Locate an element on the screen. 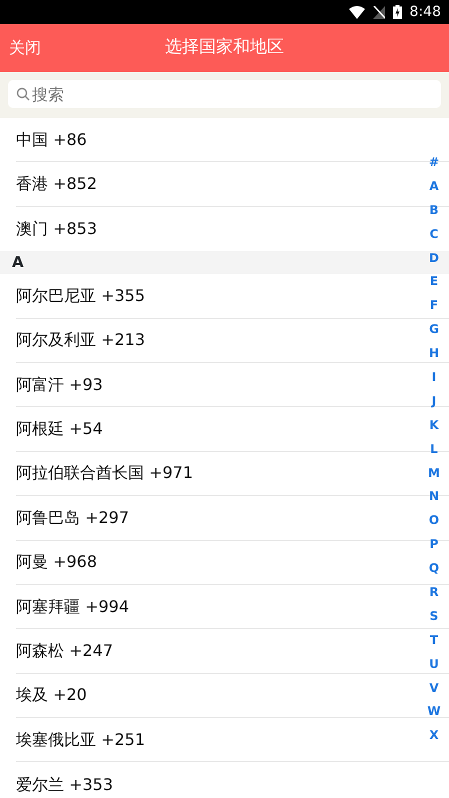 This screenshot has width=449, height=798. index-letter: N is located at coordinates (434, 497).